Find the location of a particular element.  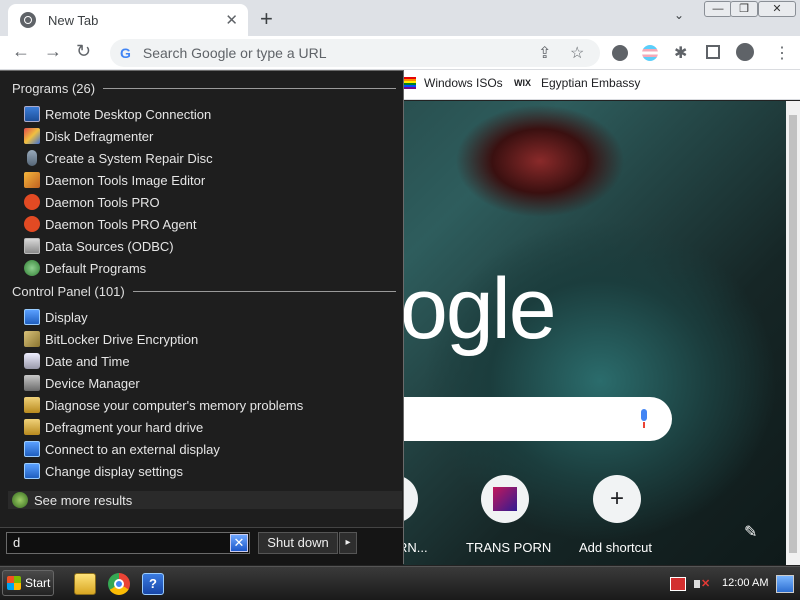

customize-pencil-icon: ✎ is located at coordinates (750, 532).